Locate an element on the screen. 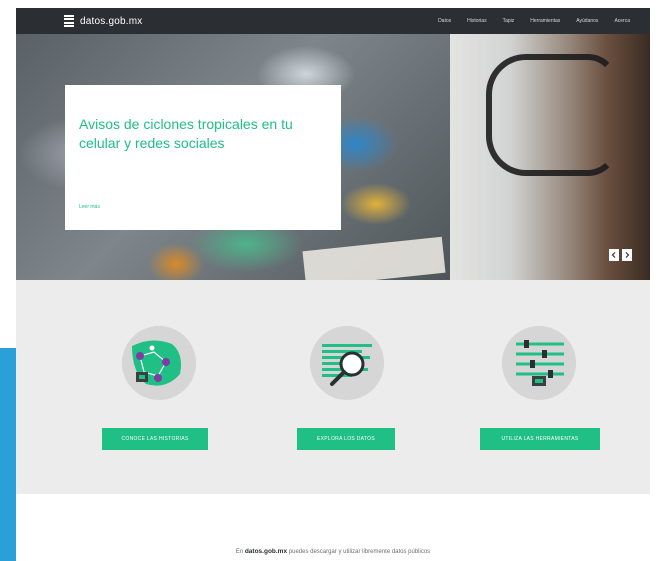 The width and height of the screenshot is (658, 561). magnifier-data-icon is located at coordinates (347, 363).